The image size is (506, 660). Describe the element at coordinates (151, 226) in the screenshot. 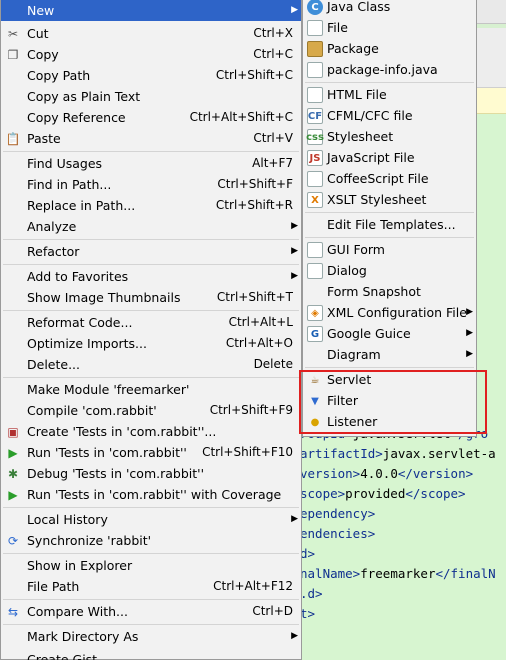

I see `menu-item-analyze: Analyze ▶` at that location.